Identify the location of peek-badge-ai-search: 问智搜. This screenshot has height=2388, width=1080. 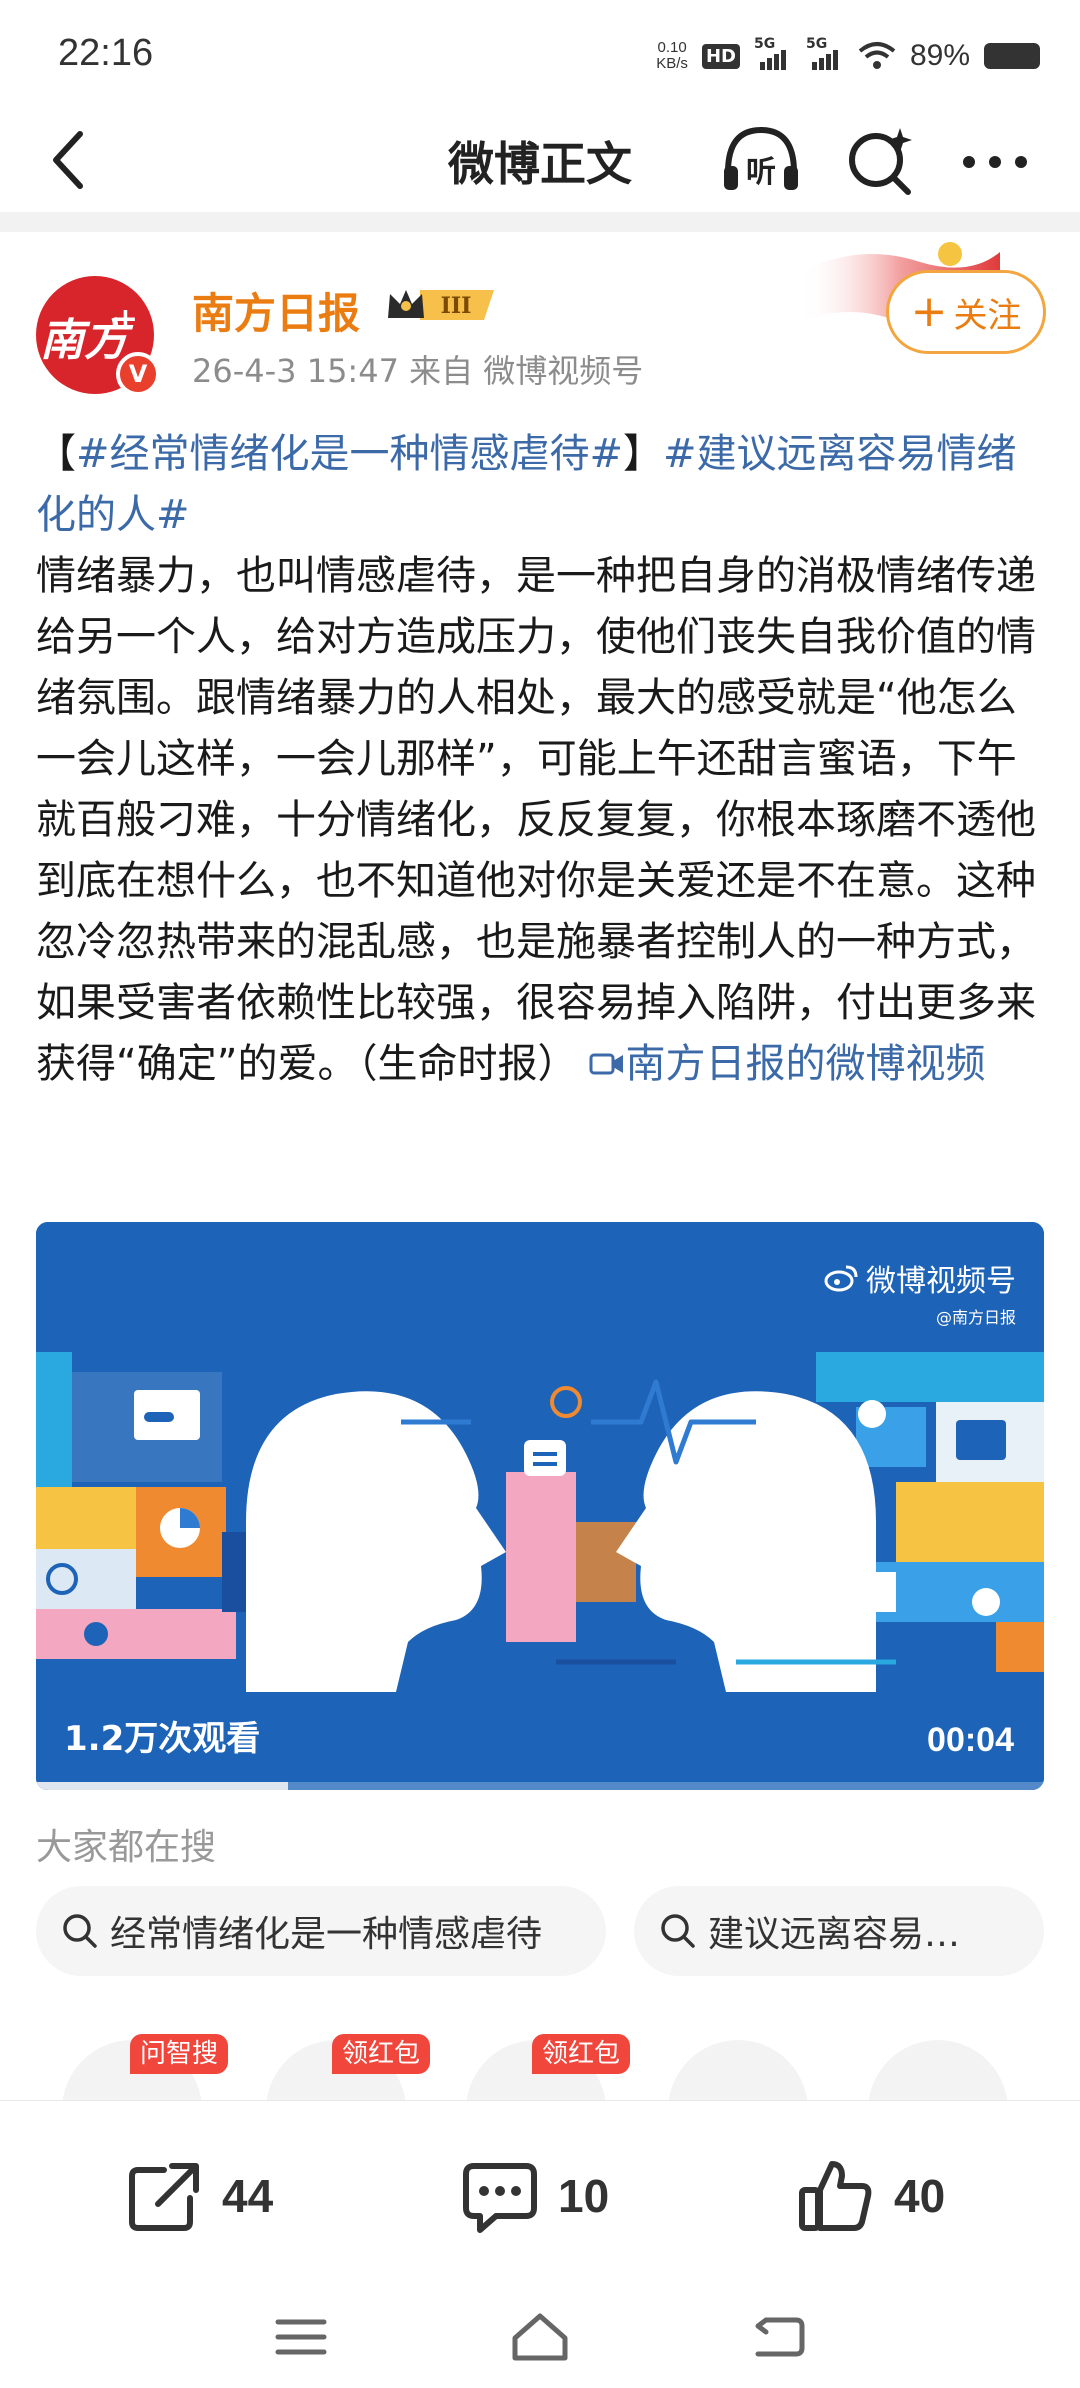
(179, 2054).